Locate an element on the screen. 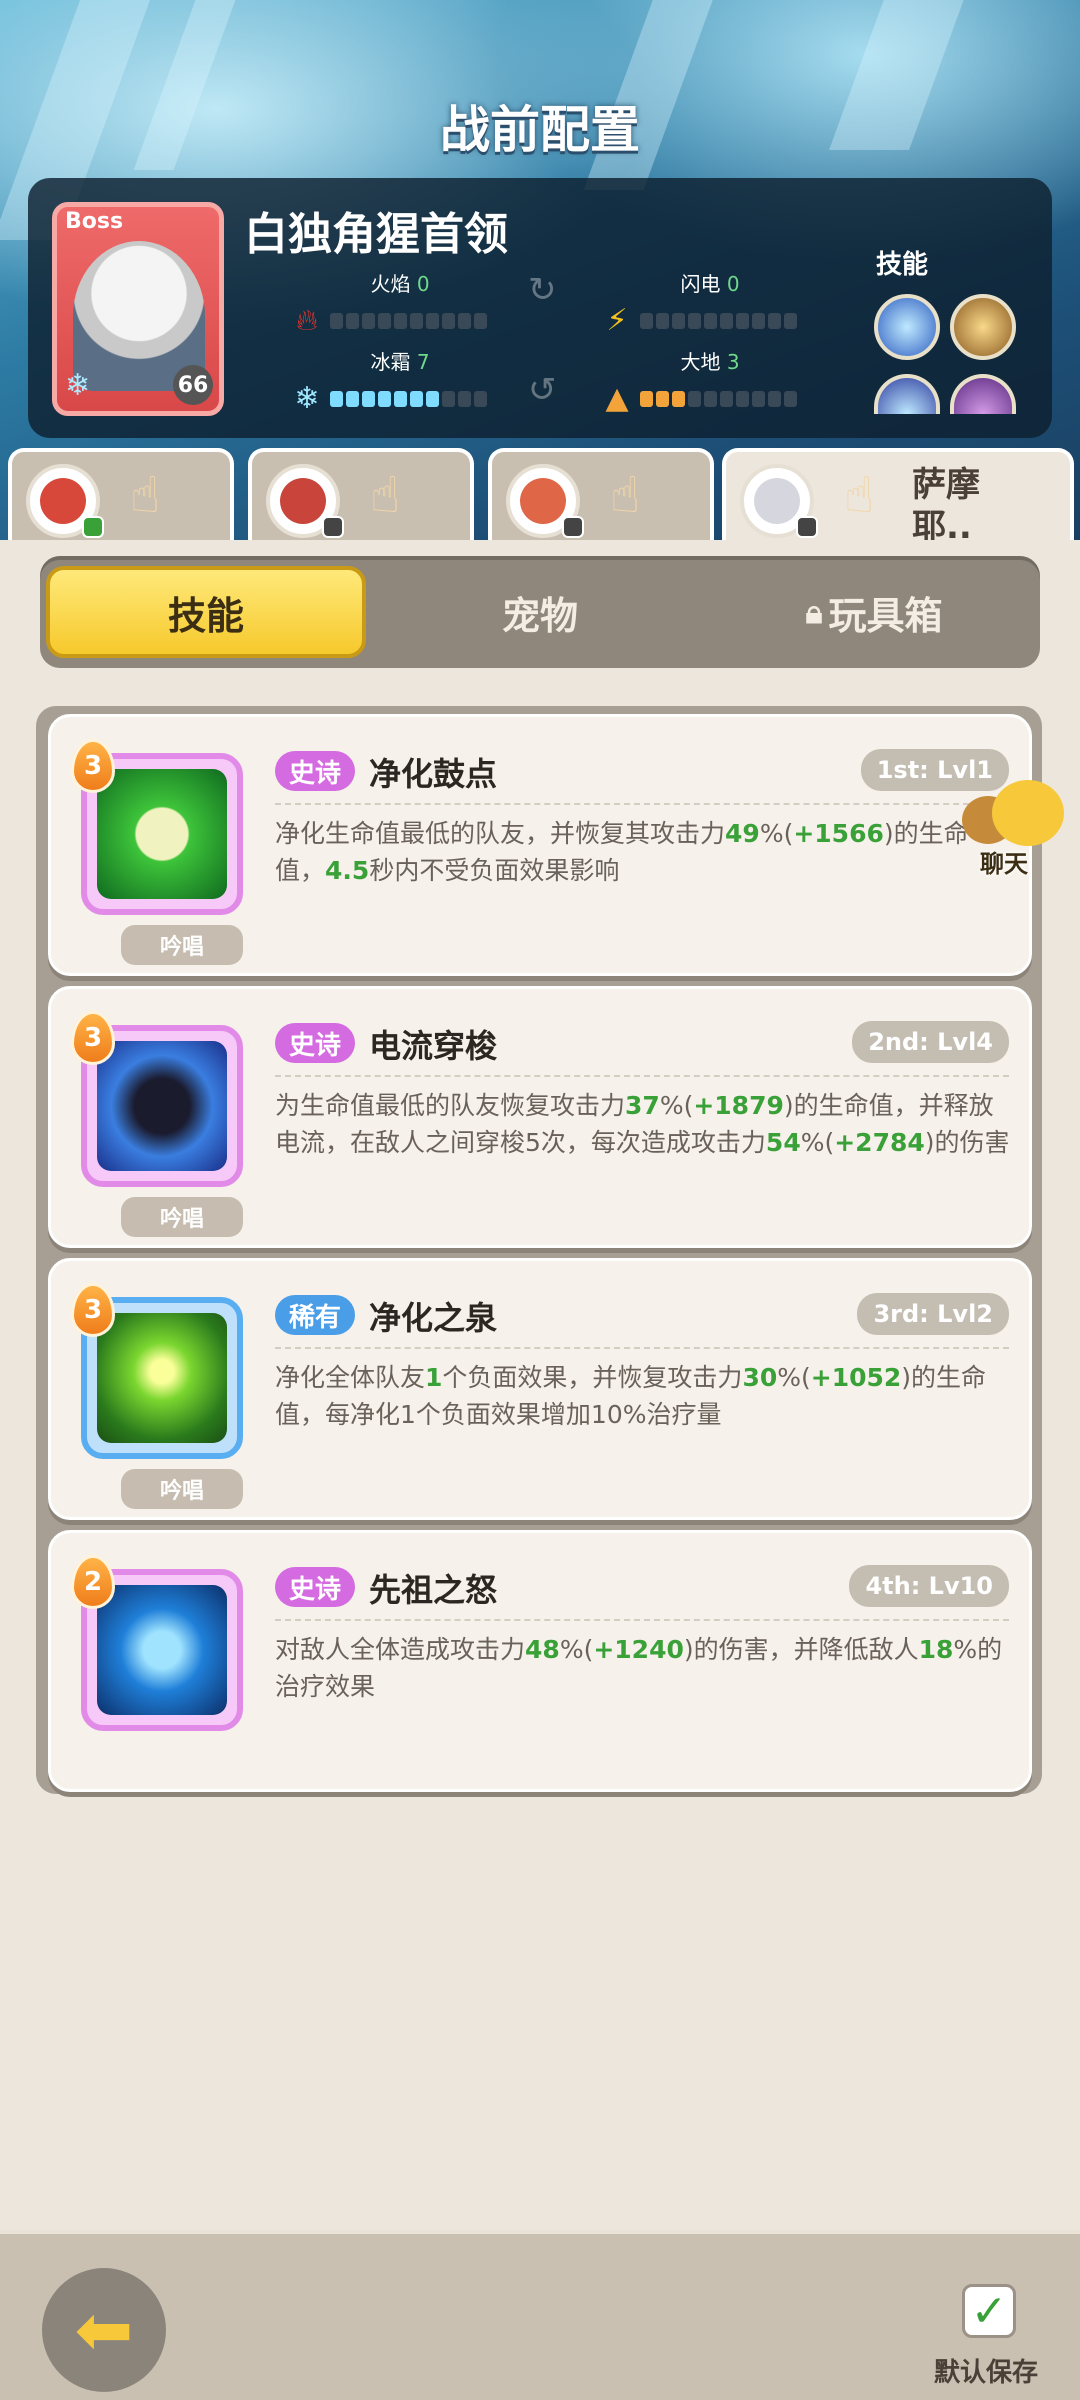  highlight-value: 18 is located at coordinates (936, 1649).